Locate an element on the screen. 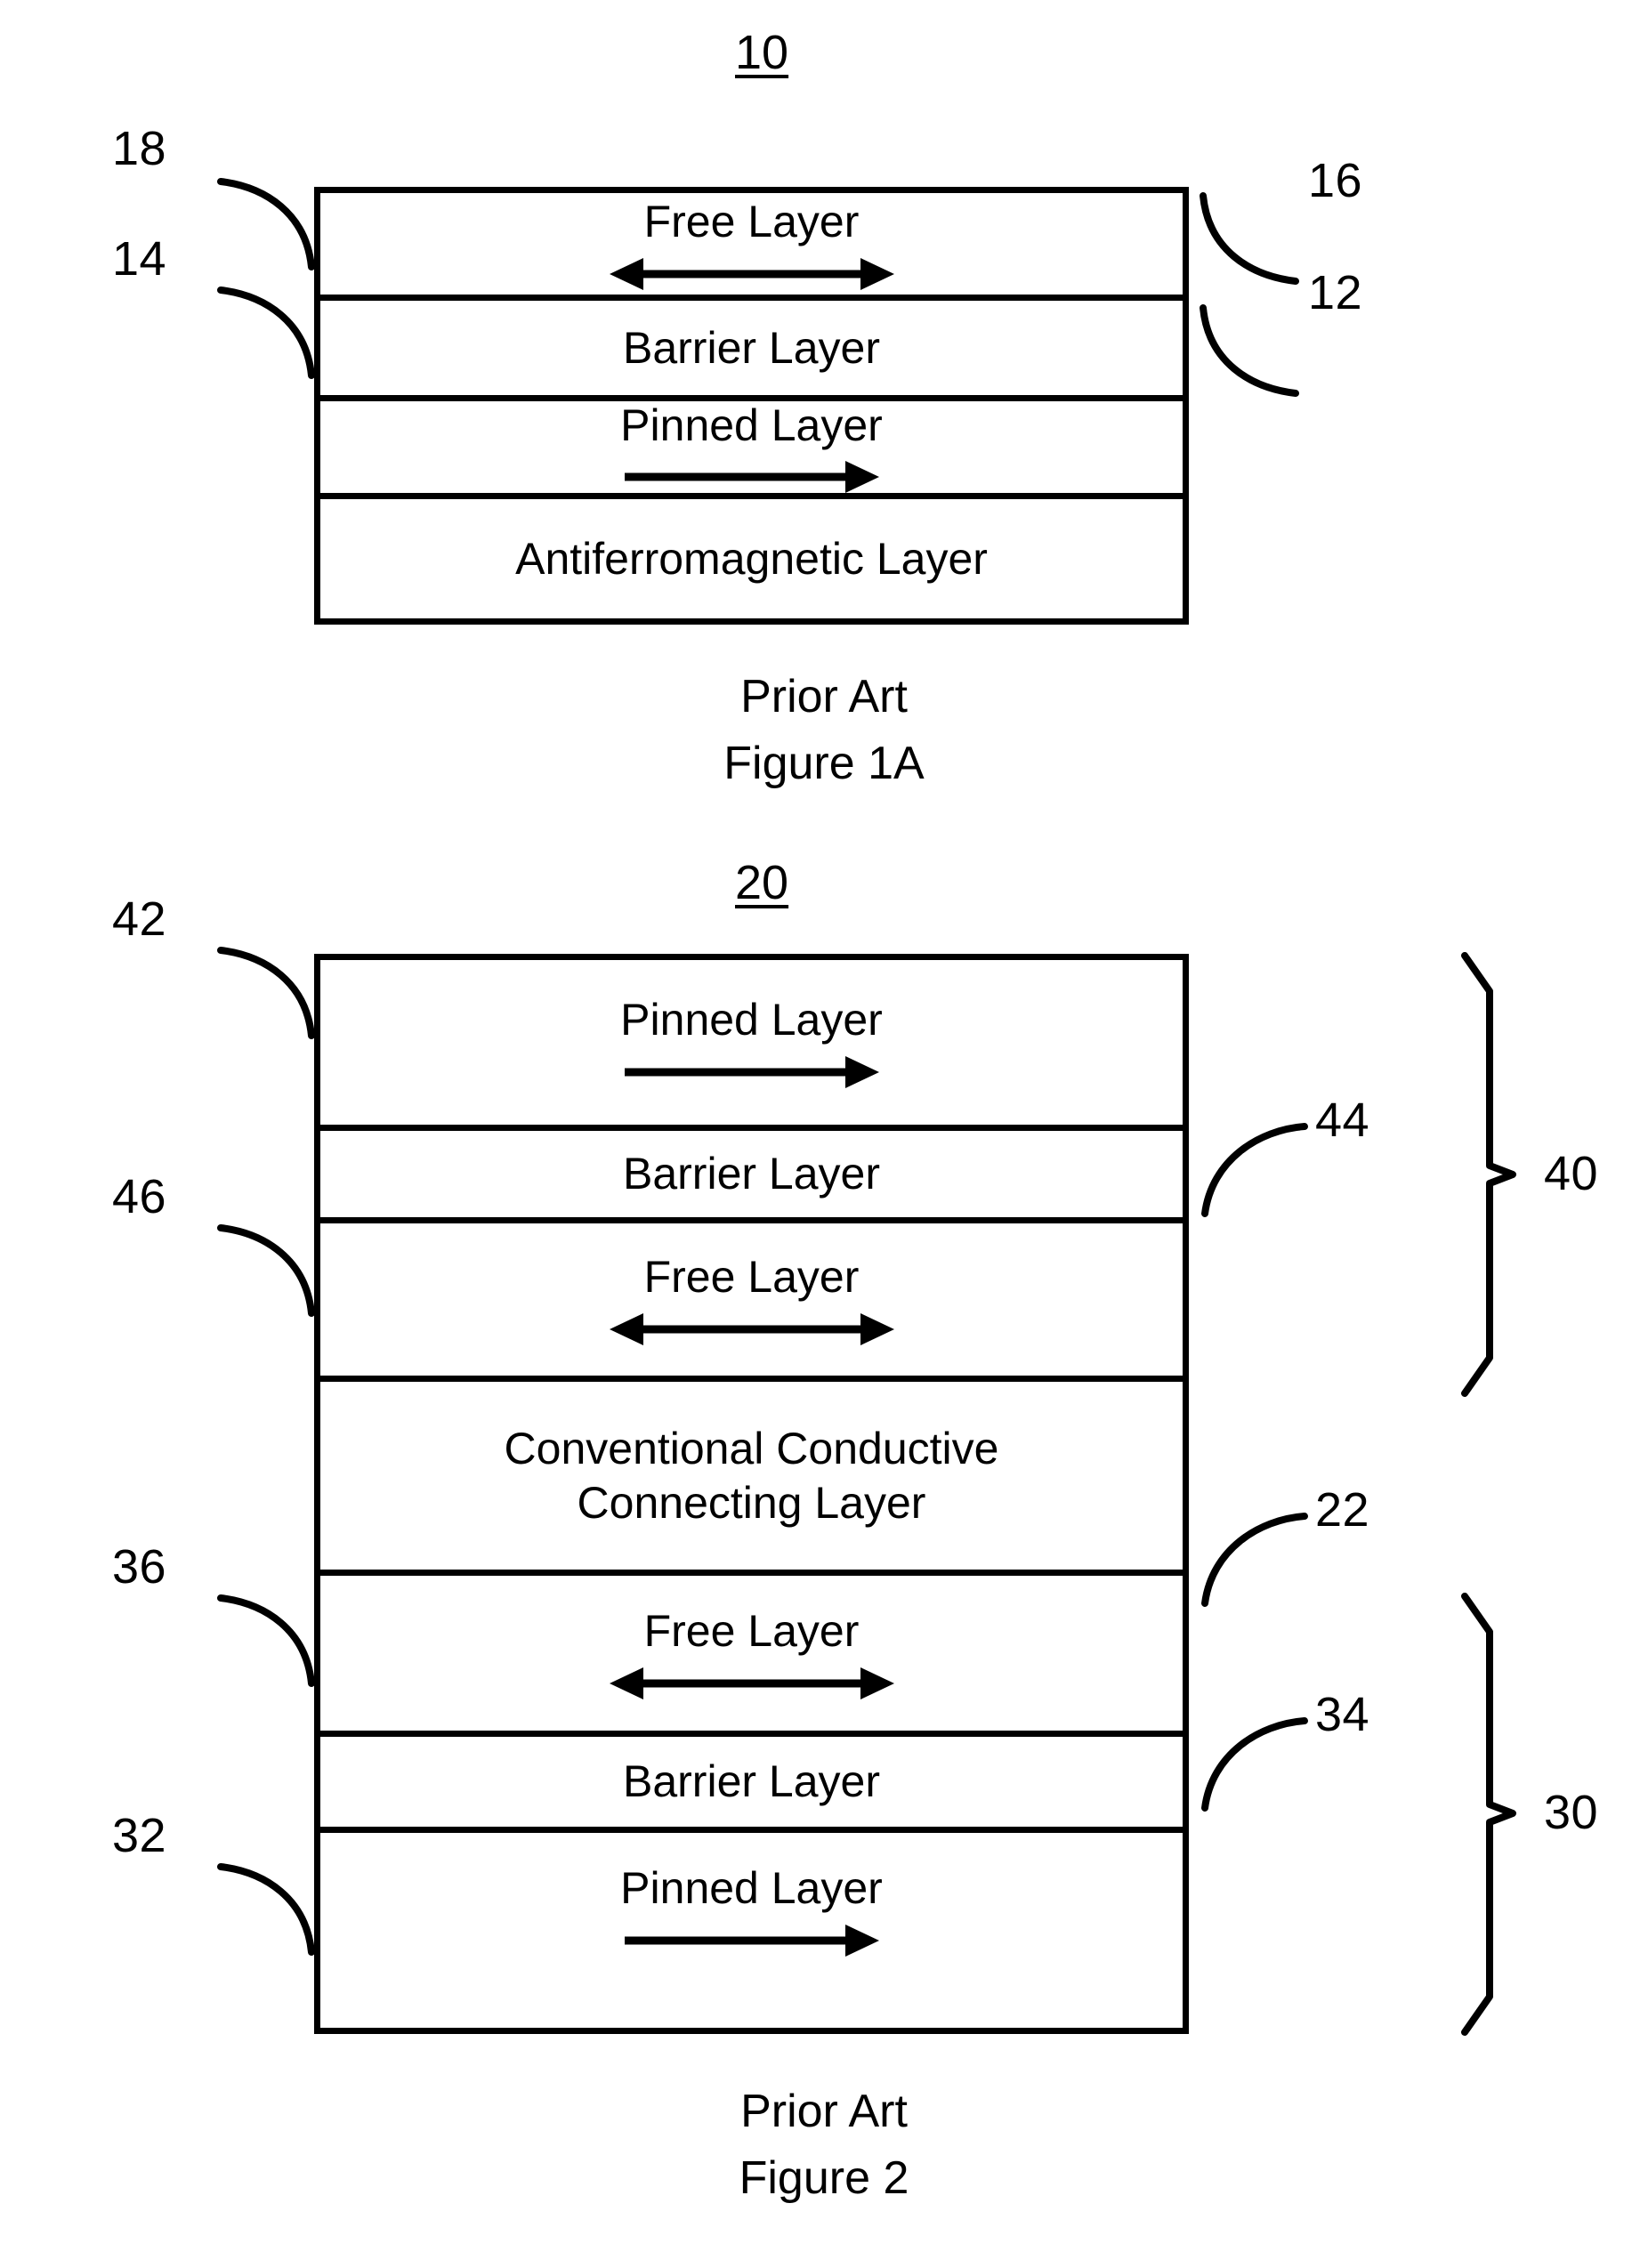 This screenshot has height=2268, width=1648. figure-1a-layer-free: Free Layer is located at coordinates (752, 244).